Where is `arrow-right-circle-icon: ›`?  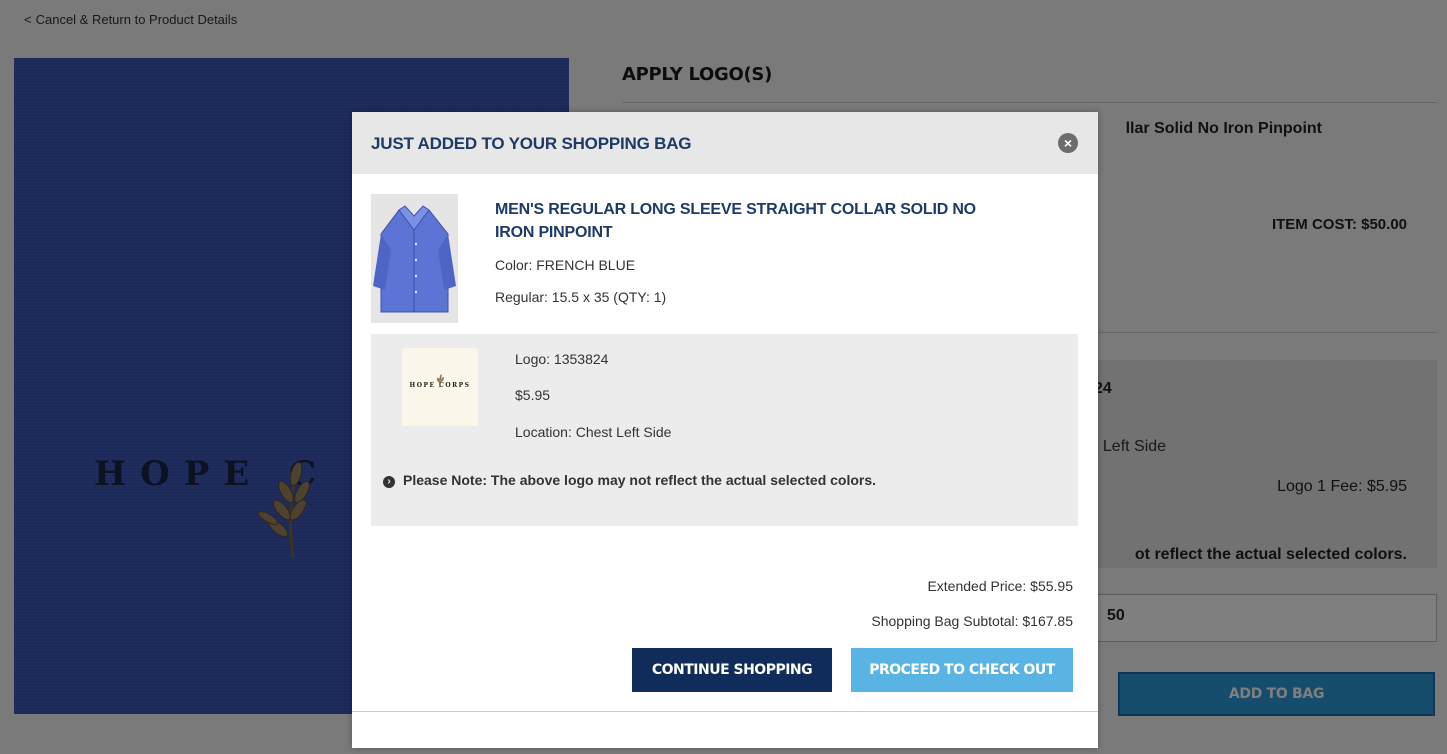
arrow-right-circle-icon: › is located at coordinates (389, 482).